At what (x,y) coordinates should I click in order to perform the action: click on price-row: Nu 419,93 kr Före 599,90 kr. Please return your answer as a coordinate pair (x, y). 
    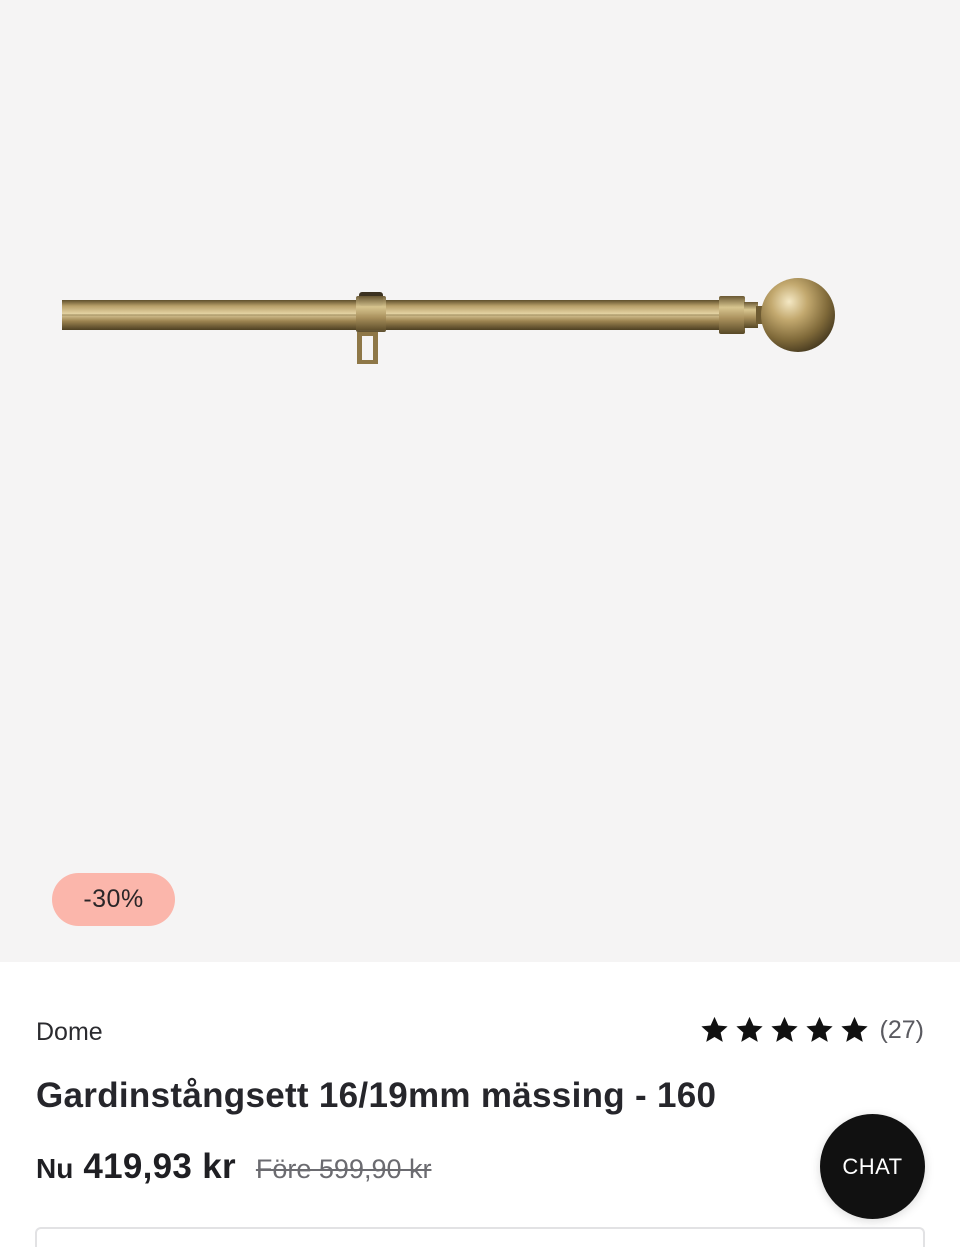
    Looking at the image, I should click on (233, 1167).